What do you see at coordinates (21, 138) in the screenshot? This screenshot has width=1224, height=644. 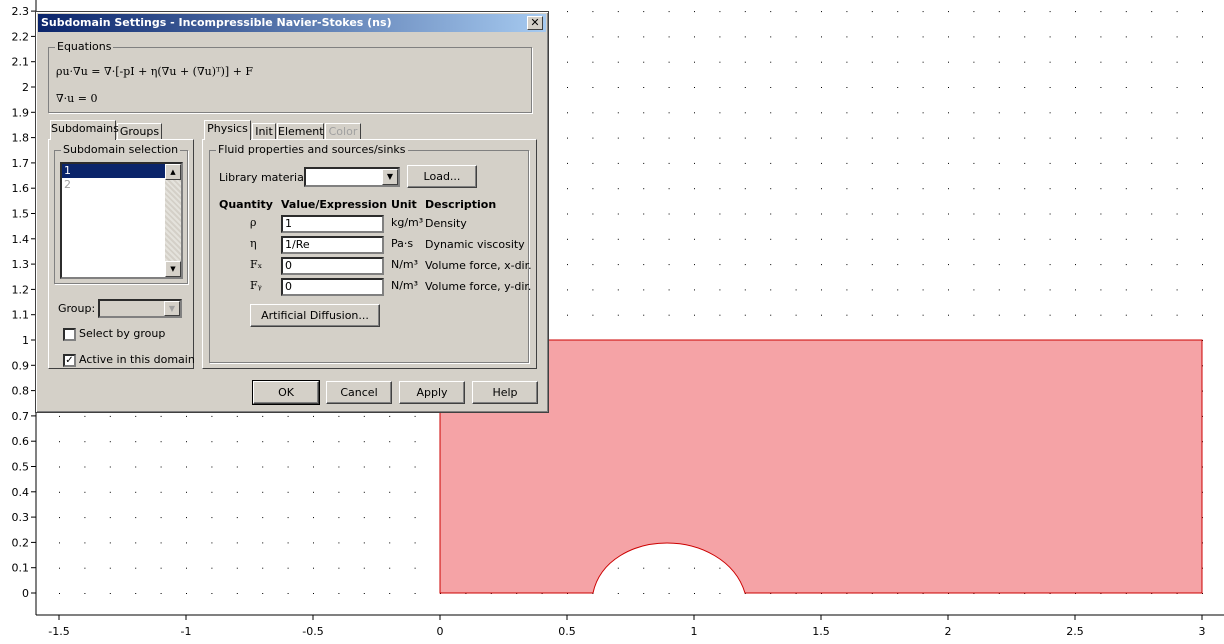 I see `y-tick-label: 1.8` at bounding box center [21, 138].